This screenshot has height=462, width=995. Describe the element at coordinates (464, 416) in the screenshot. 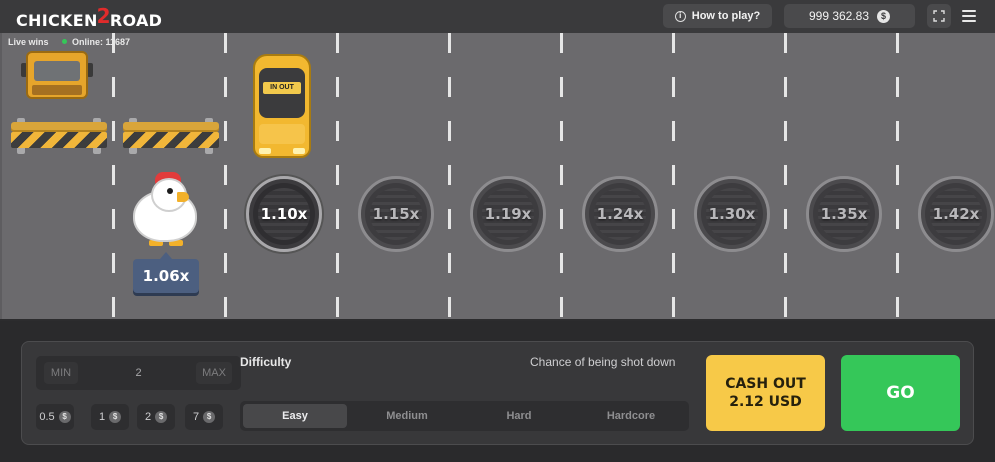

I see `difficulty-selector: Easy Medium Hard Hardcore` at that location.